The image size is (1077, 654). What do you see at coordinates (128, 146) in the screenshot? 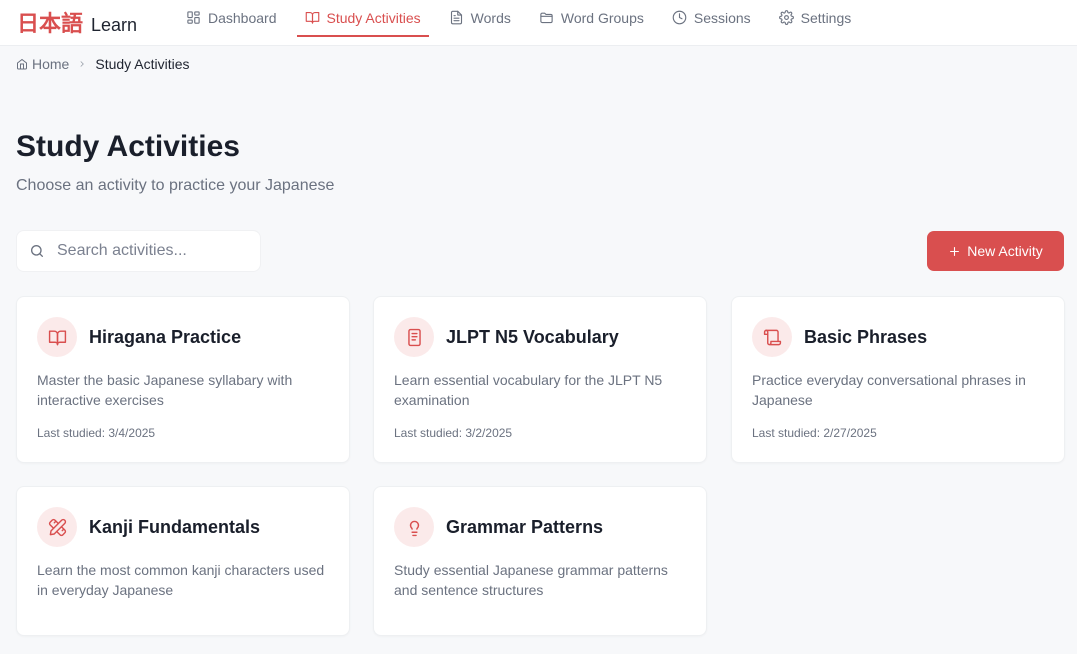
I see `page-title: Study Activities` at bounding box center [128, 146].